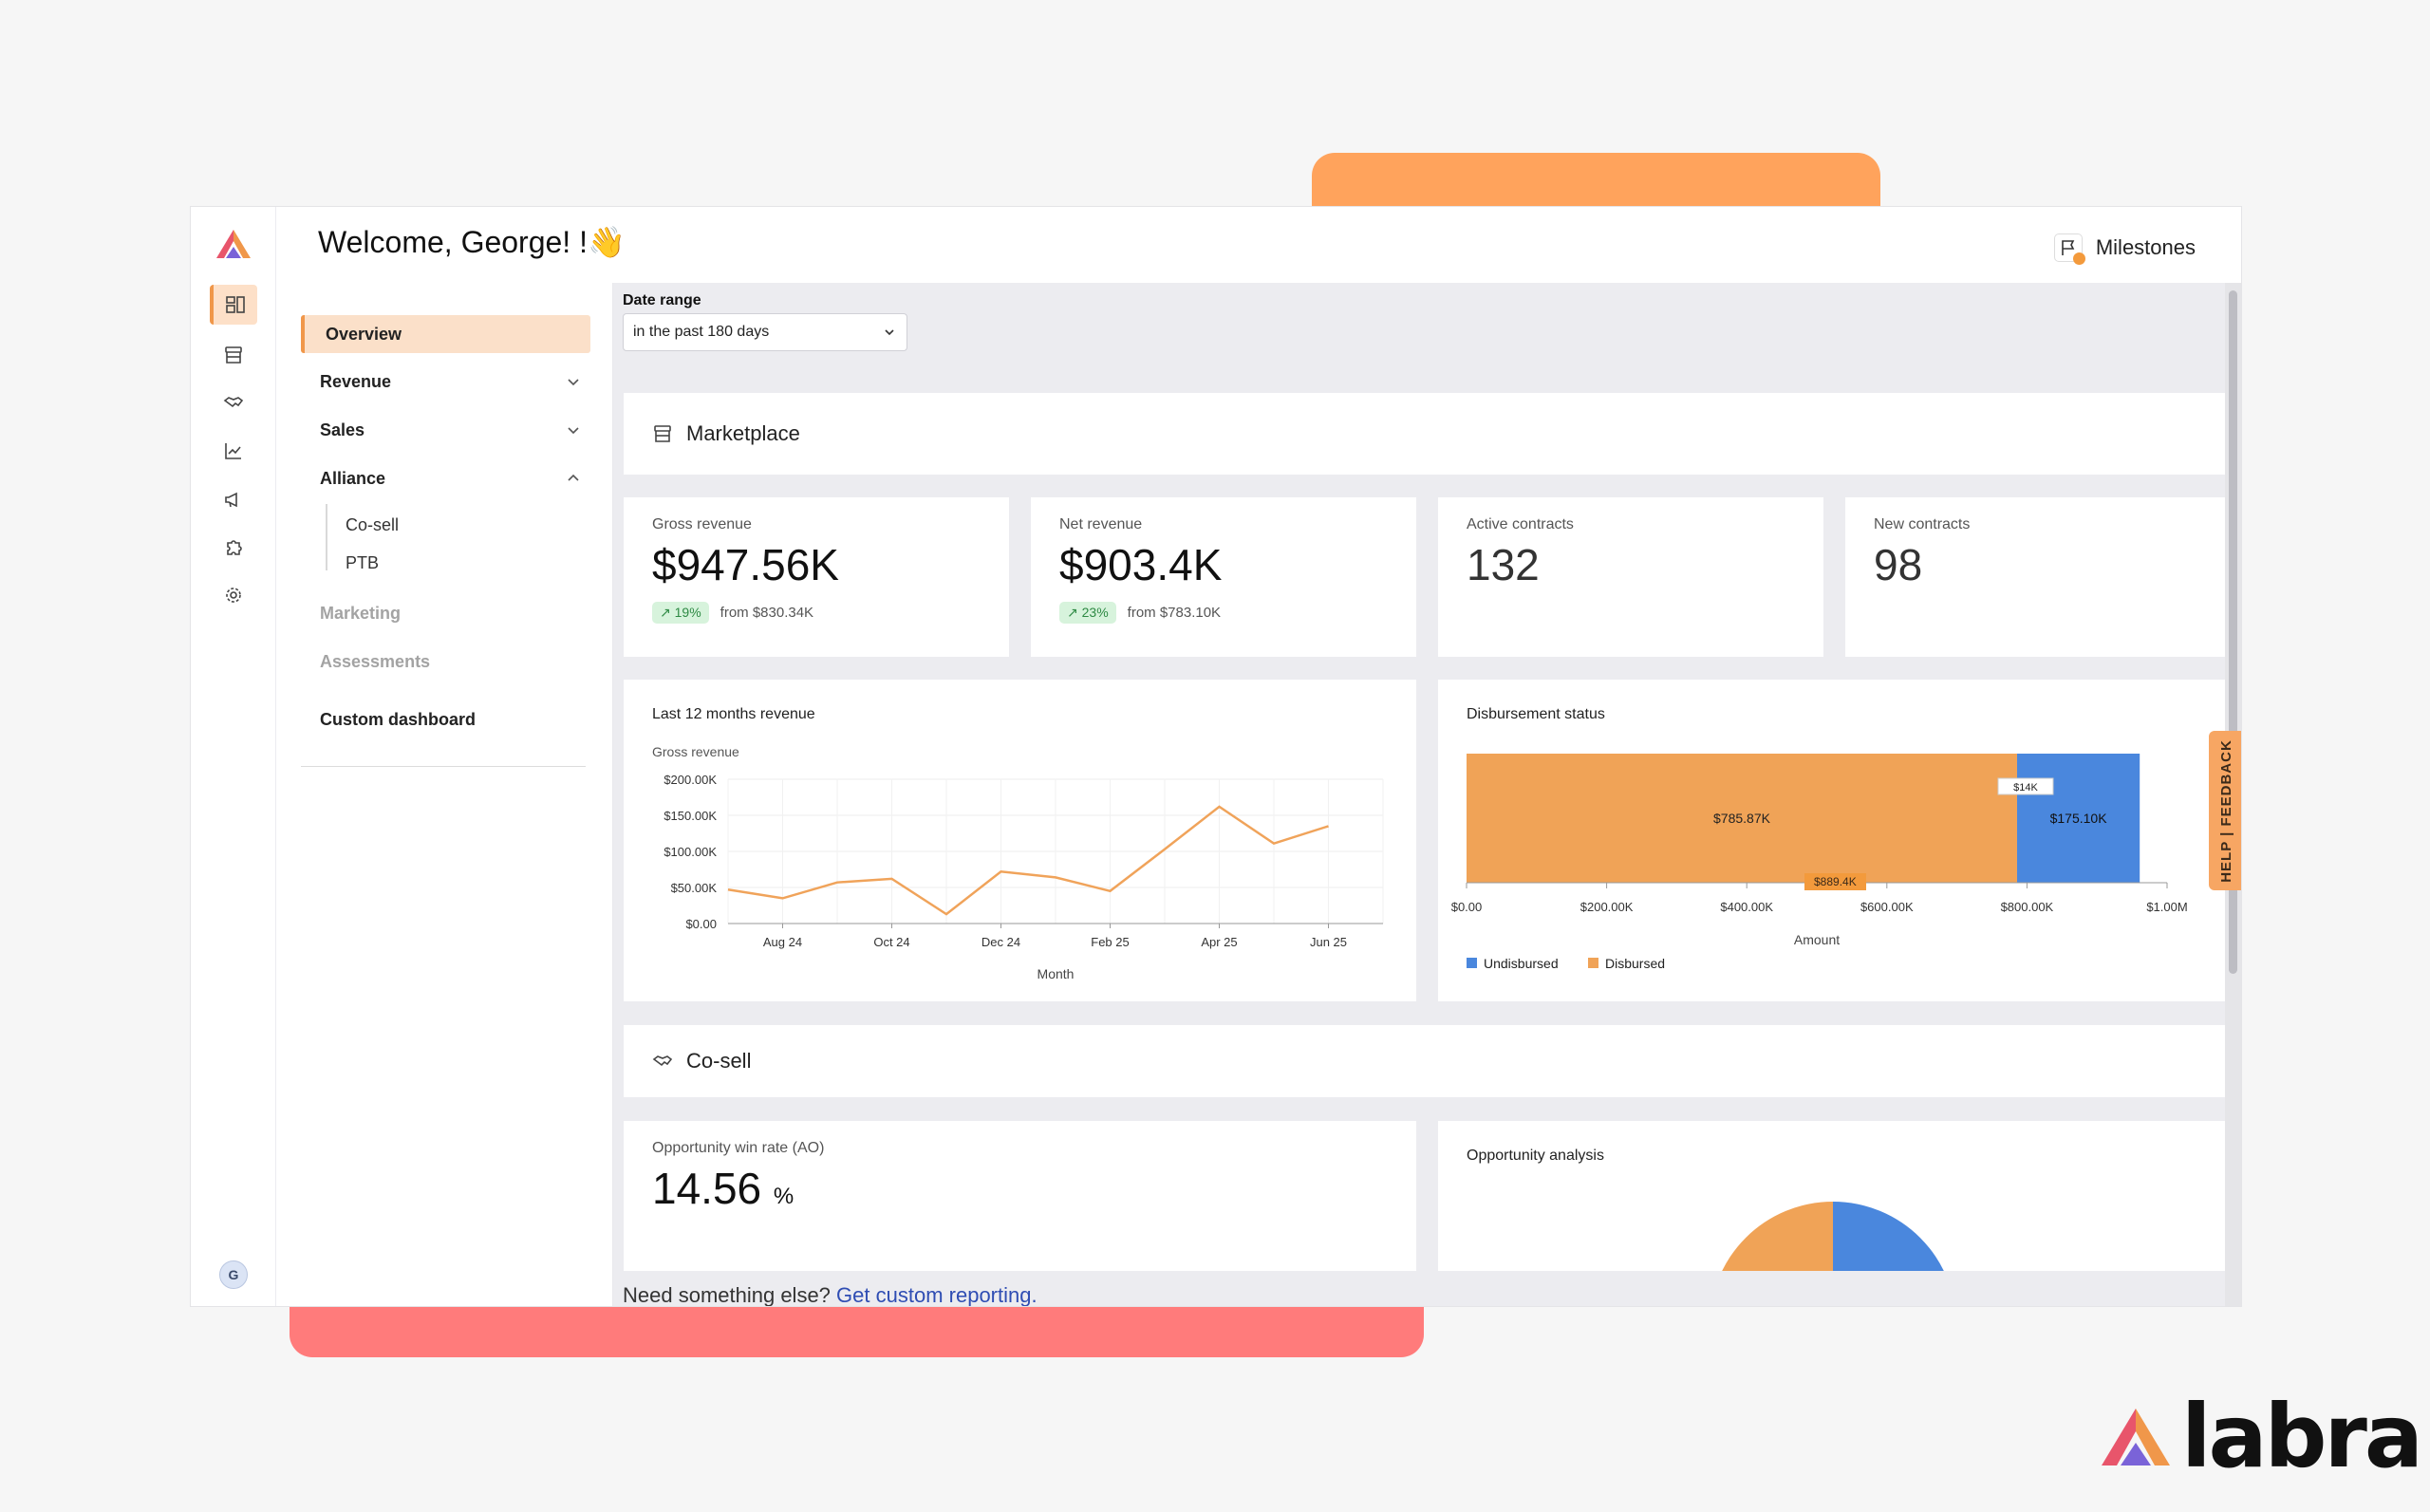 The height and width of the screenshot is (1512, 2430). I want to click on x-tick-label: $800.00K, so click(2028, 907).